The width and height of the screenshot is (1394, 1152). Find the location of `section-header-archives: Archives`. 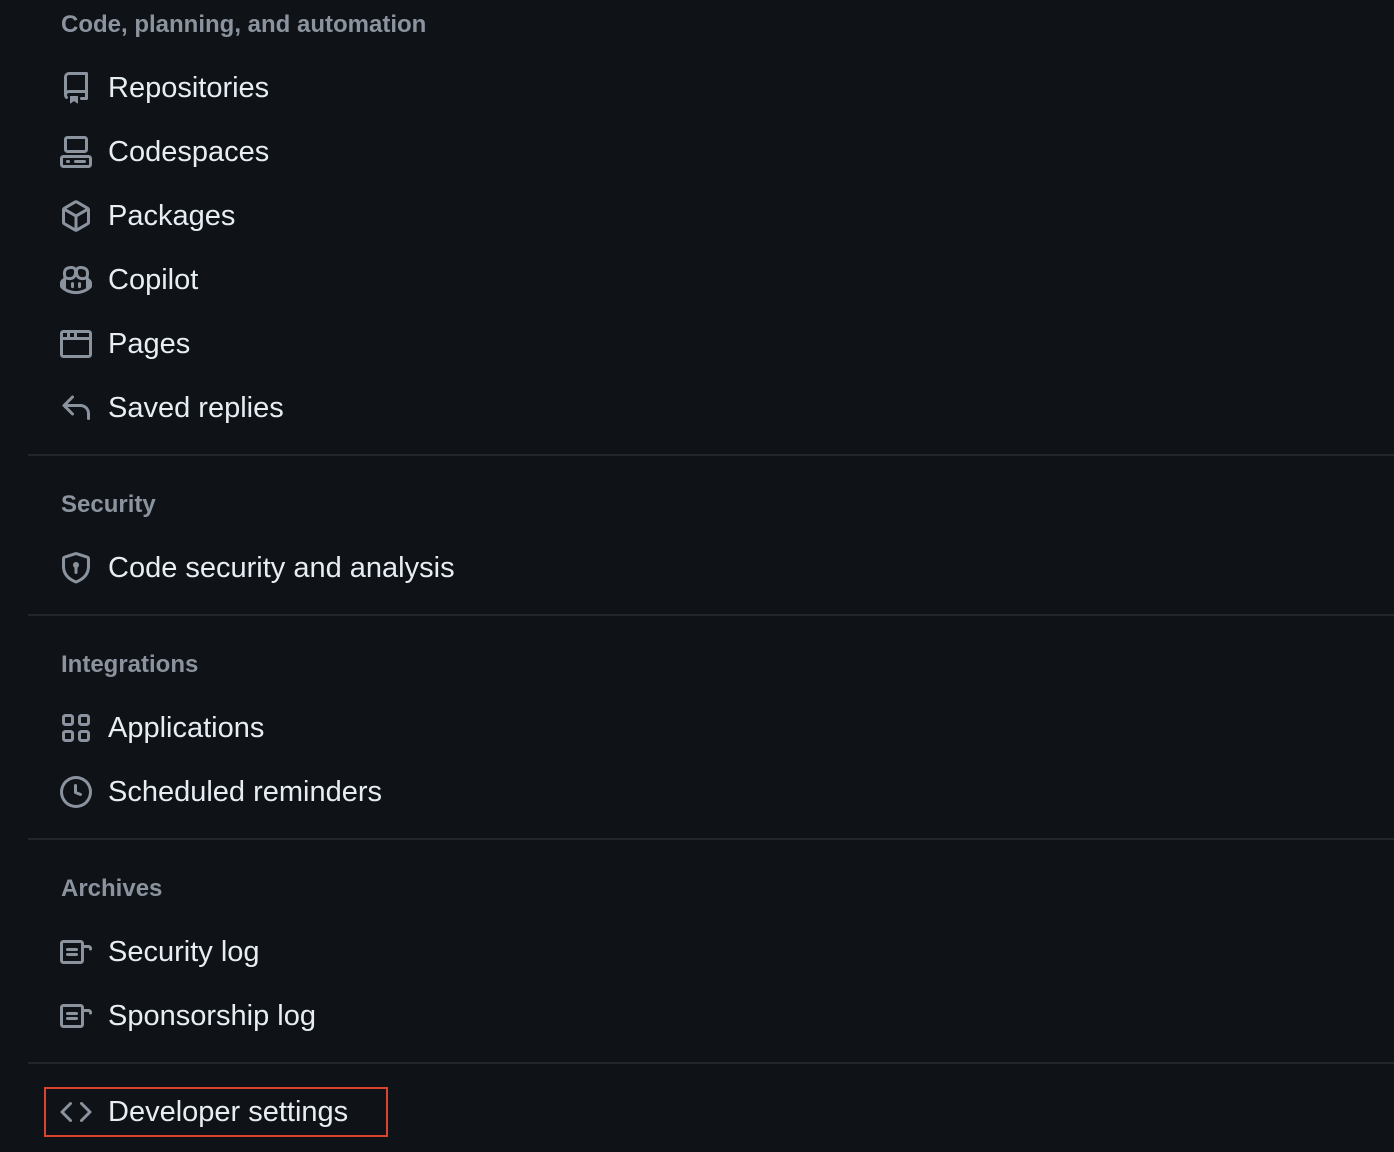

section-header-archives: Archives is located at coordinates (112, 888).